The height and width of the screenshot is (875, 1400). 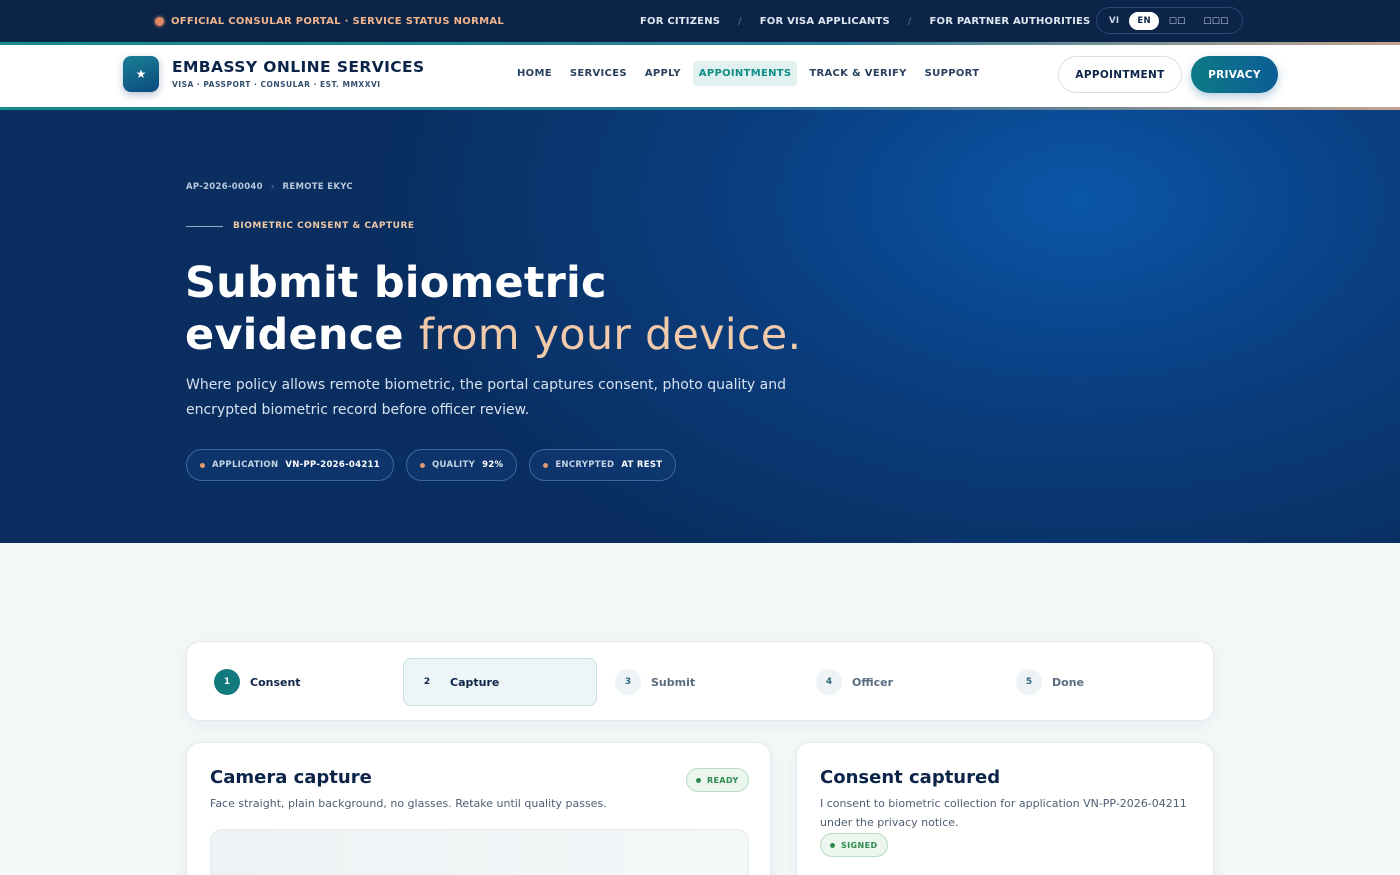 What do you see at coordinates (825, 21) in the screenshot?
I see `audience-link-visa-applicants: FOR VISA APPLICANTS` at bounding box center [825, 21].